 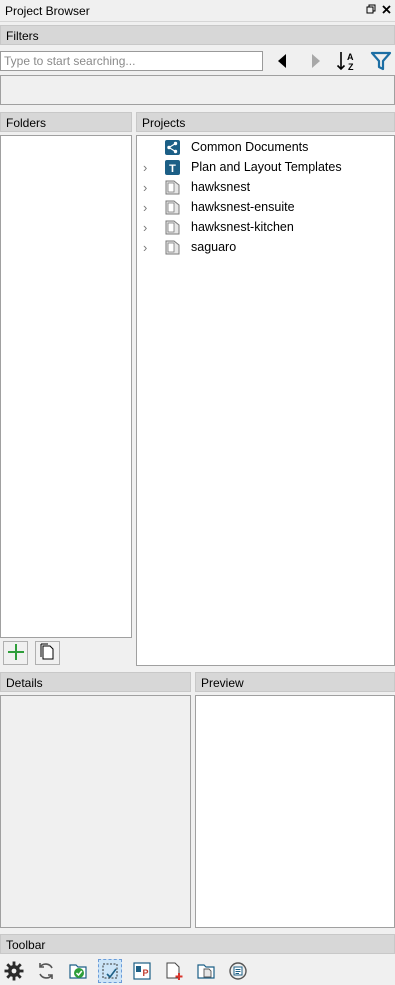 What do you see at coordinates (238, 971) in the screenshot?
I see `history-icon` at bounding box center [238, 971].